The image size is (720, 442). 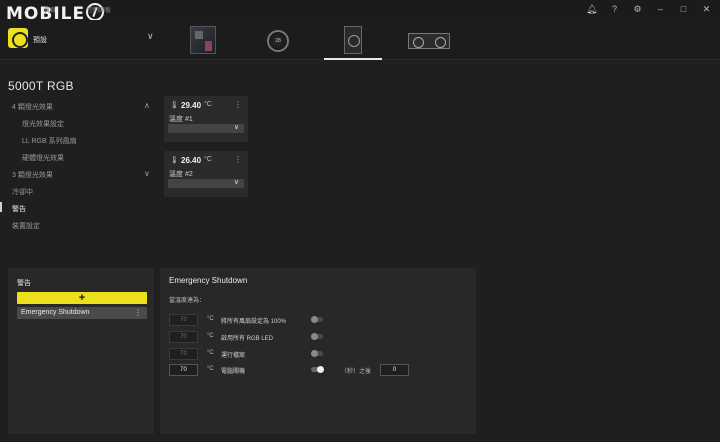 I want to click on close-icon: ✕, so click(x=706, y=9).